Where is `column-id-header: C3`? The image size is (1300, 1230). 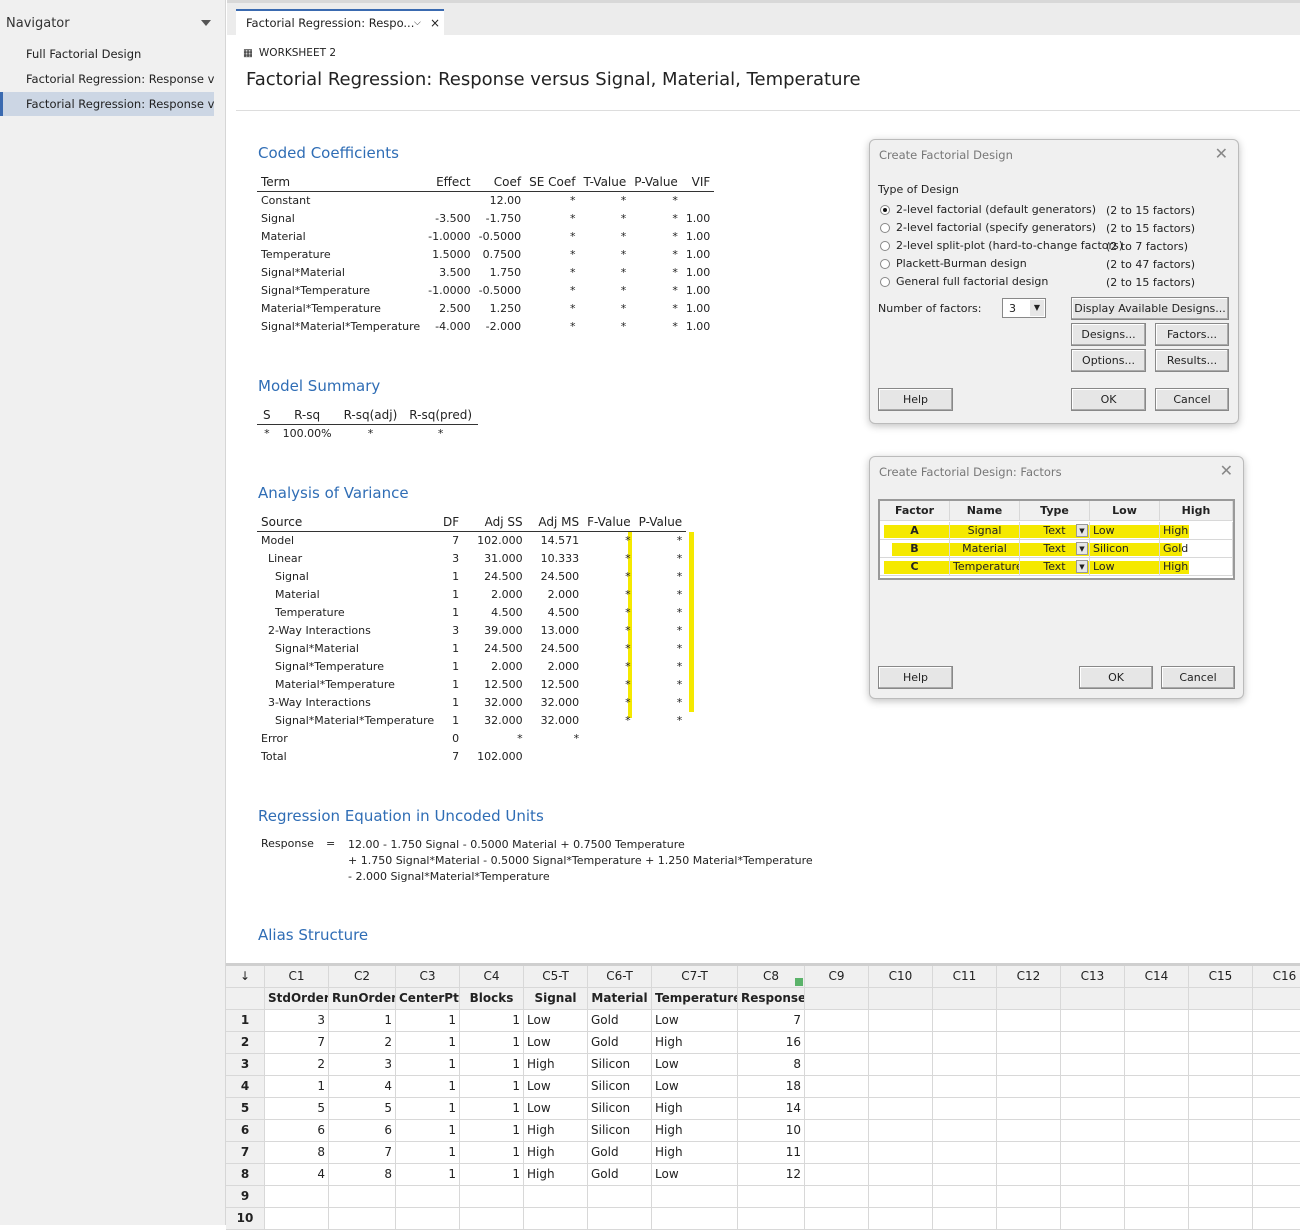 column-id-header: C3 is located at coordinates (428, 977).